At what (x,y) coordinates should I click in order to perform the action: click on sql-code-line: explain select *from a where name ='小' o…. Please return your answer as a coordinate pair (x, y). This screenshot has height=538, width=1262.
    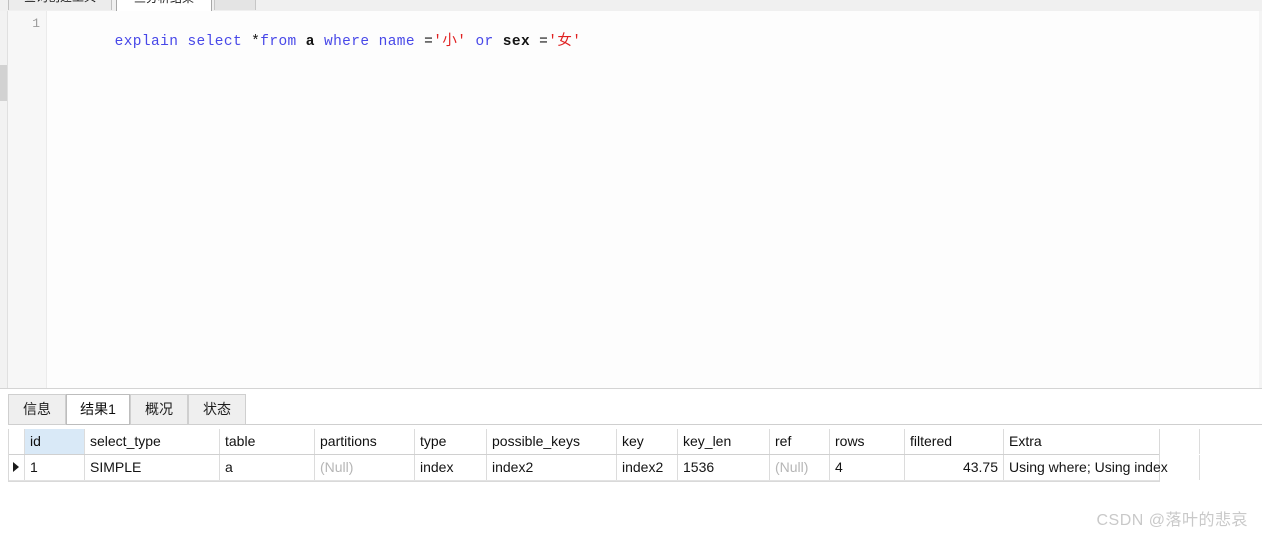
    Looking at the image, I should click on (320, 42).